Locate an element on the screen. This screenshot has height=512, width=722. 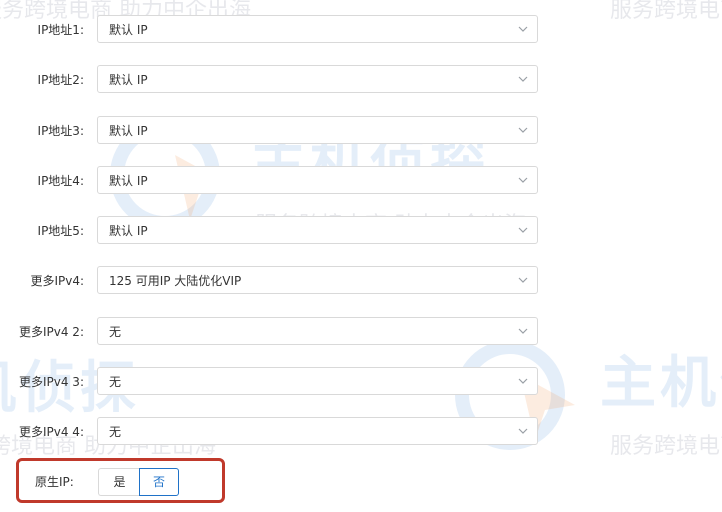
ip-address-1-select: 默认 IP is located at coordinates (317, 29).